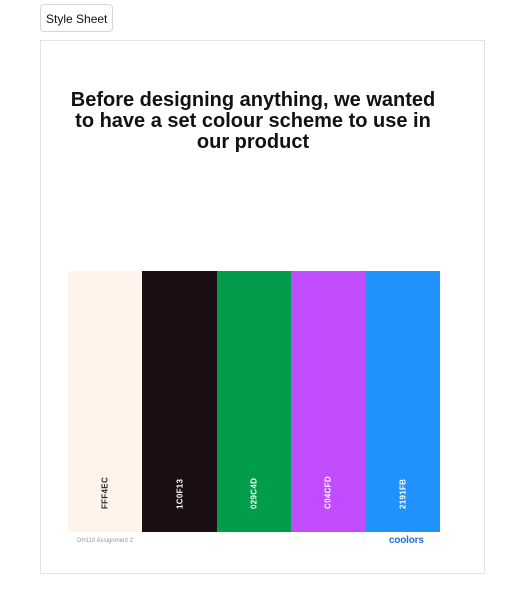 The image size is (525, 614). I want to click on hex-label-dark: 1C0F13, so click(180, 493).